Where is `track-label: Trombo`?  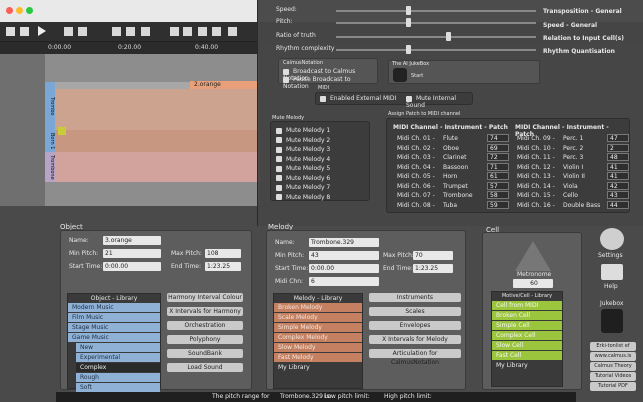 track-label: Trombo is located at coordinates (50, 106).